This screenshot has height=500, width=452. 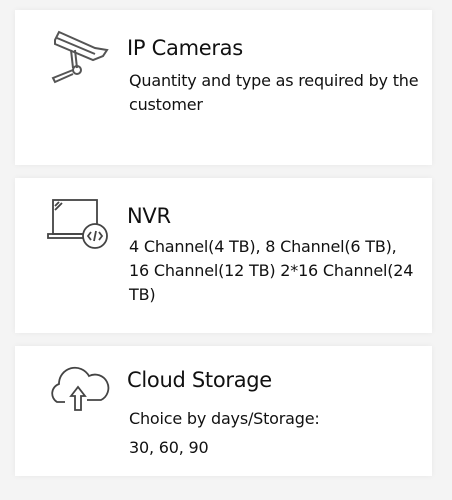 What do you see at coordinates (224, 433) in the screenshot?
I see `card-description: Choice by days/Storage: 30, 60, 90` at bounding box center [224, 433].